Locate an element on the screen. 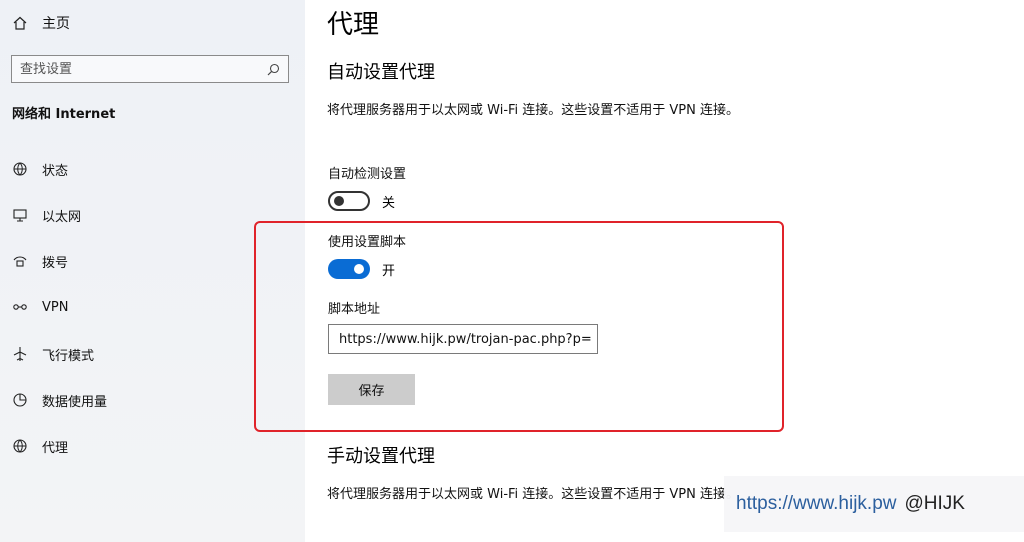 The width and height of the screenshot is (1024, 542). sidebar-item-status: 状态 is located at coordinates (40, 169).